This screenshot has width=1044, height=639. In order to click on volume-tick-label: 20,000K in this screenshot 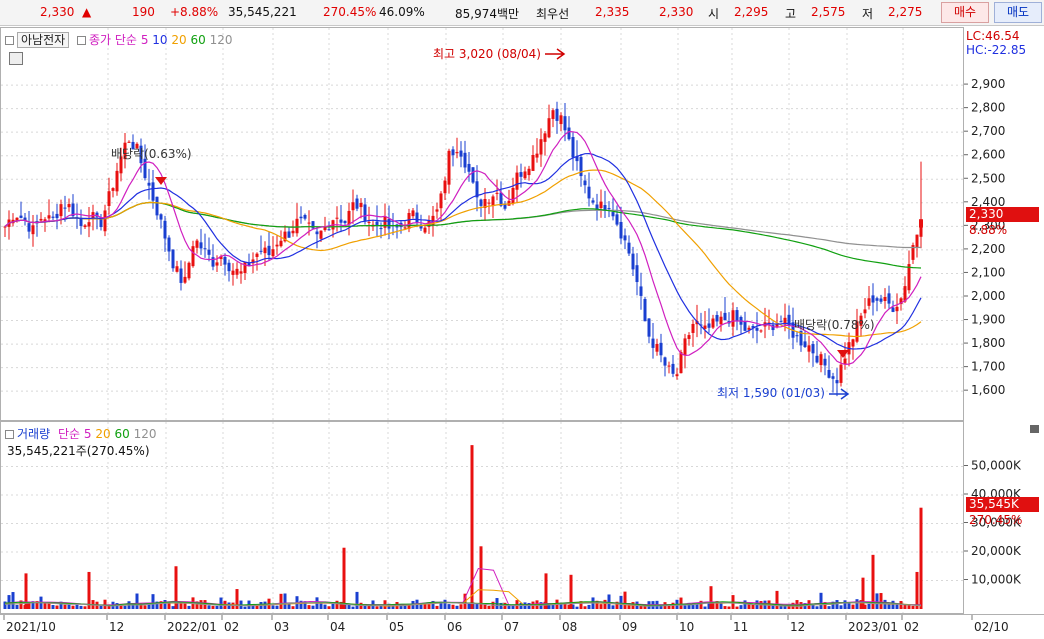, I will do `click(996, 551)`.